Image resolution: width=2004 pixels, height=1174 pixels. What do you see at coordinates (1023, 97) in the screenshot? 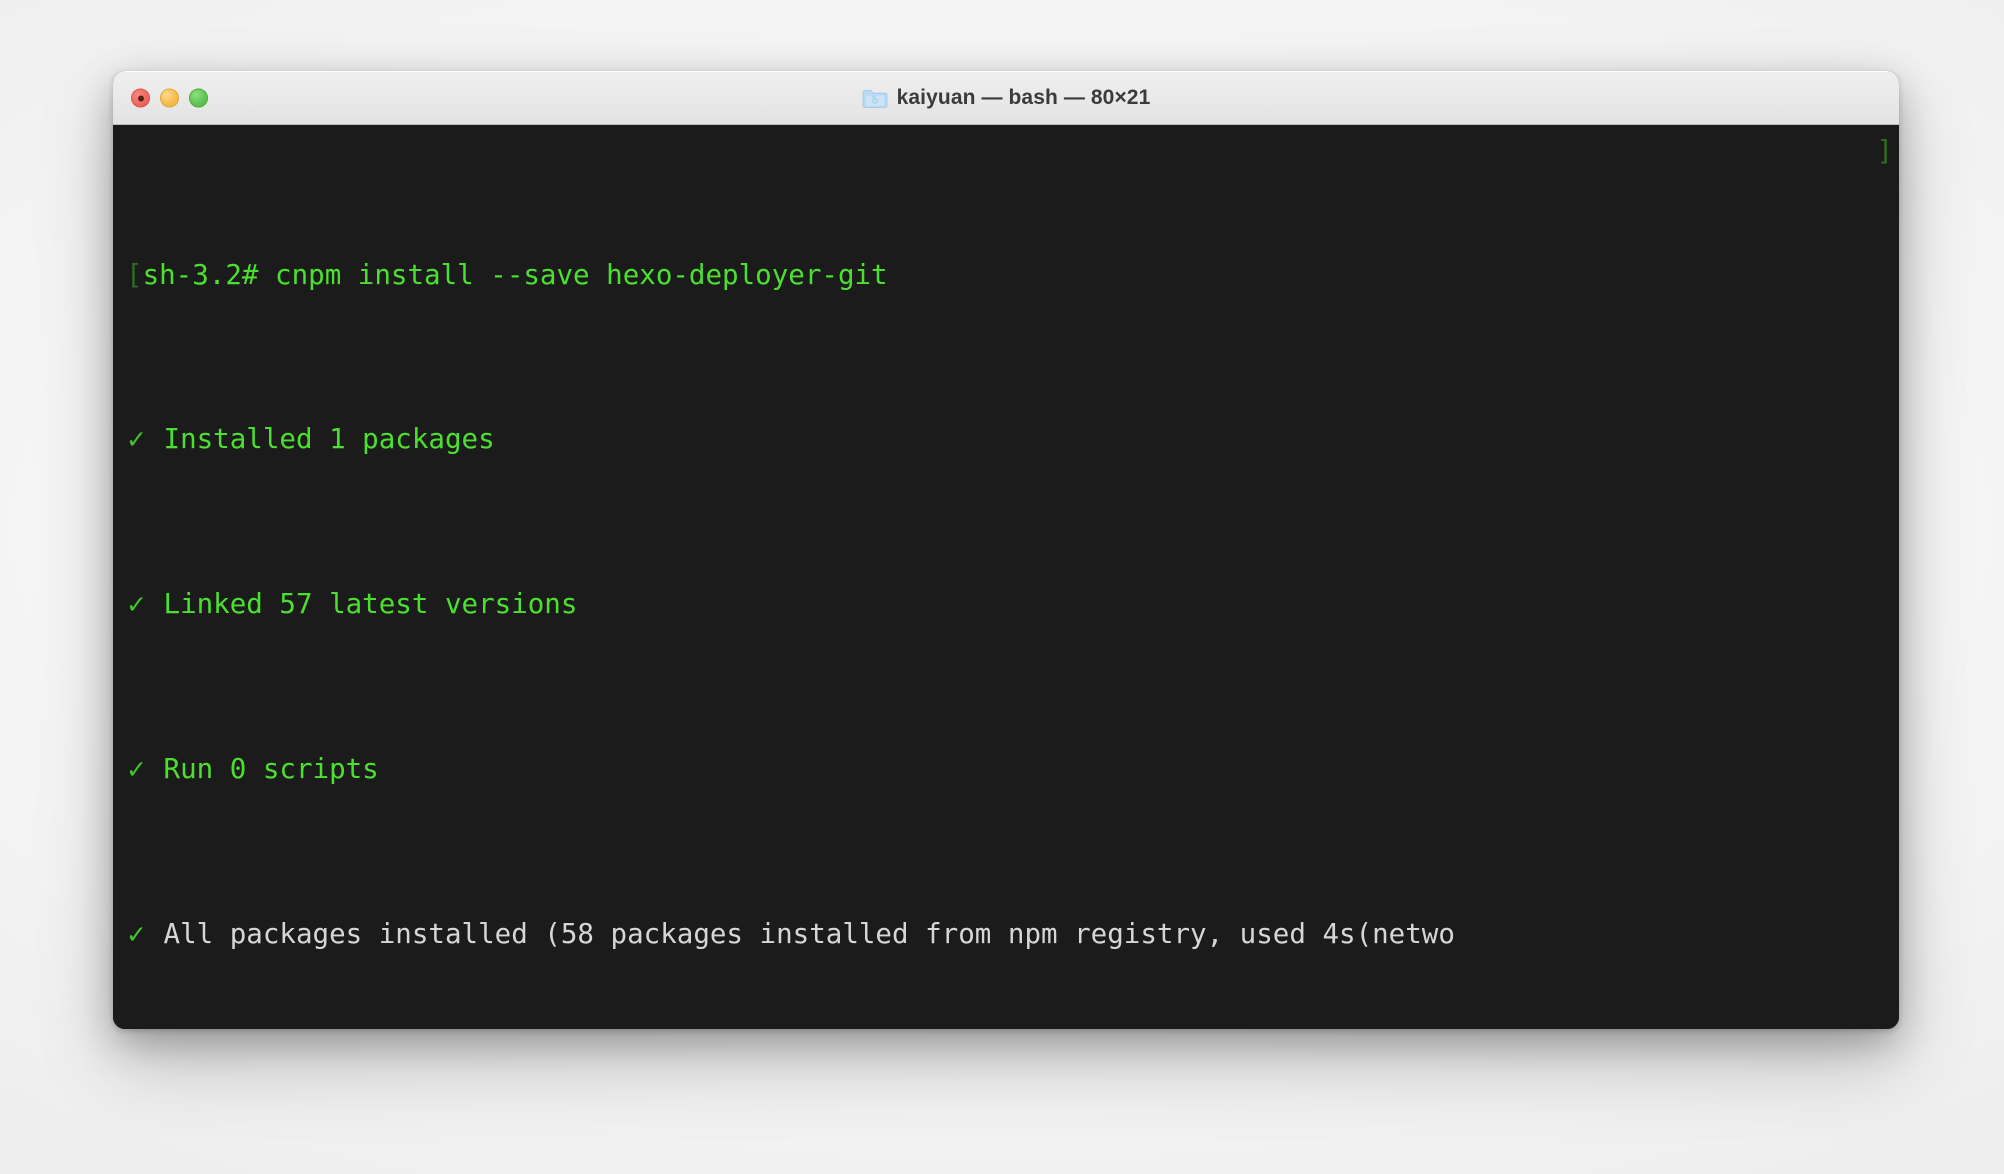
I see `window-title: kaiyuan — bash — 80×21` at bounding box center [1023, 97].